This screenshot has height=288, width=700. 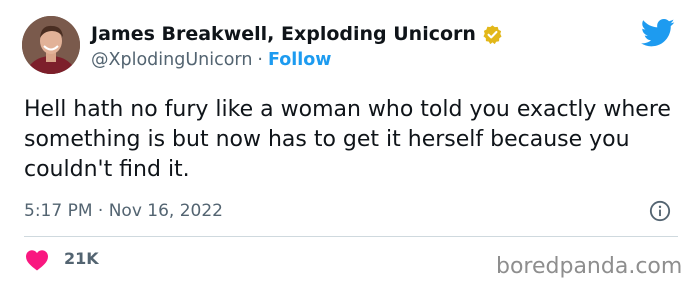 I want to click on tweet-timestamp: 5:17 PM · Nov 16, 2022, so click(x=123, y=211).